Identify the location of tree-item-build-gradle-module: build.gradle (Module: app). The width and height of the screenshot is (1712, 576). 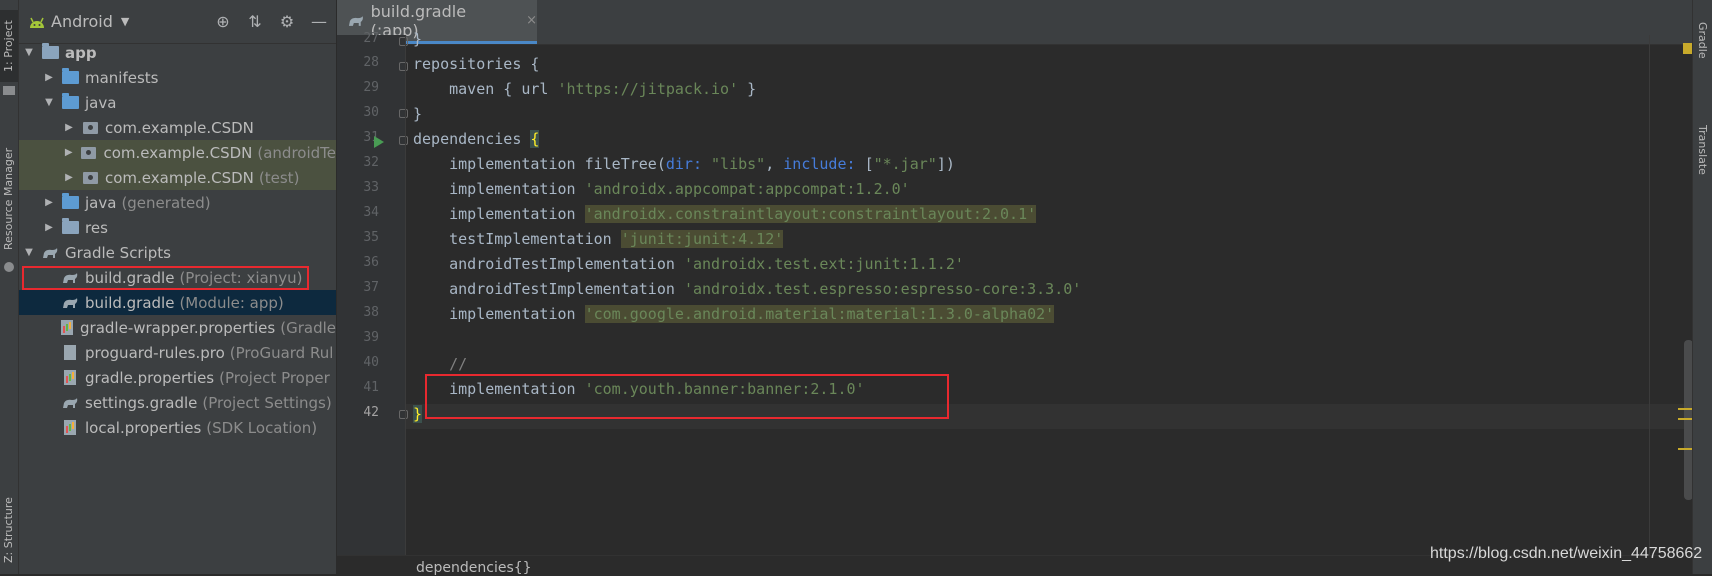
(177, 302).